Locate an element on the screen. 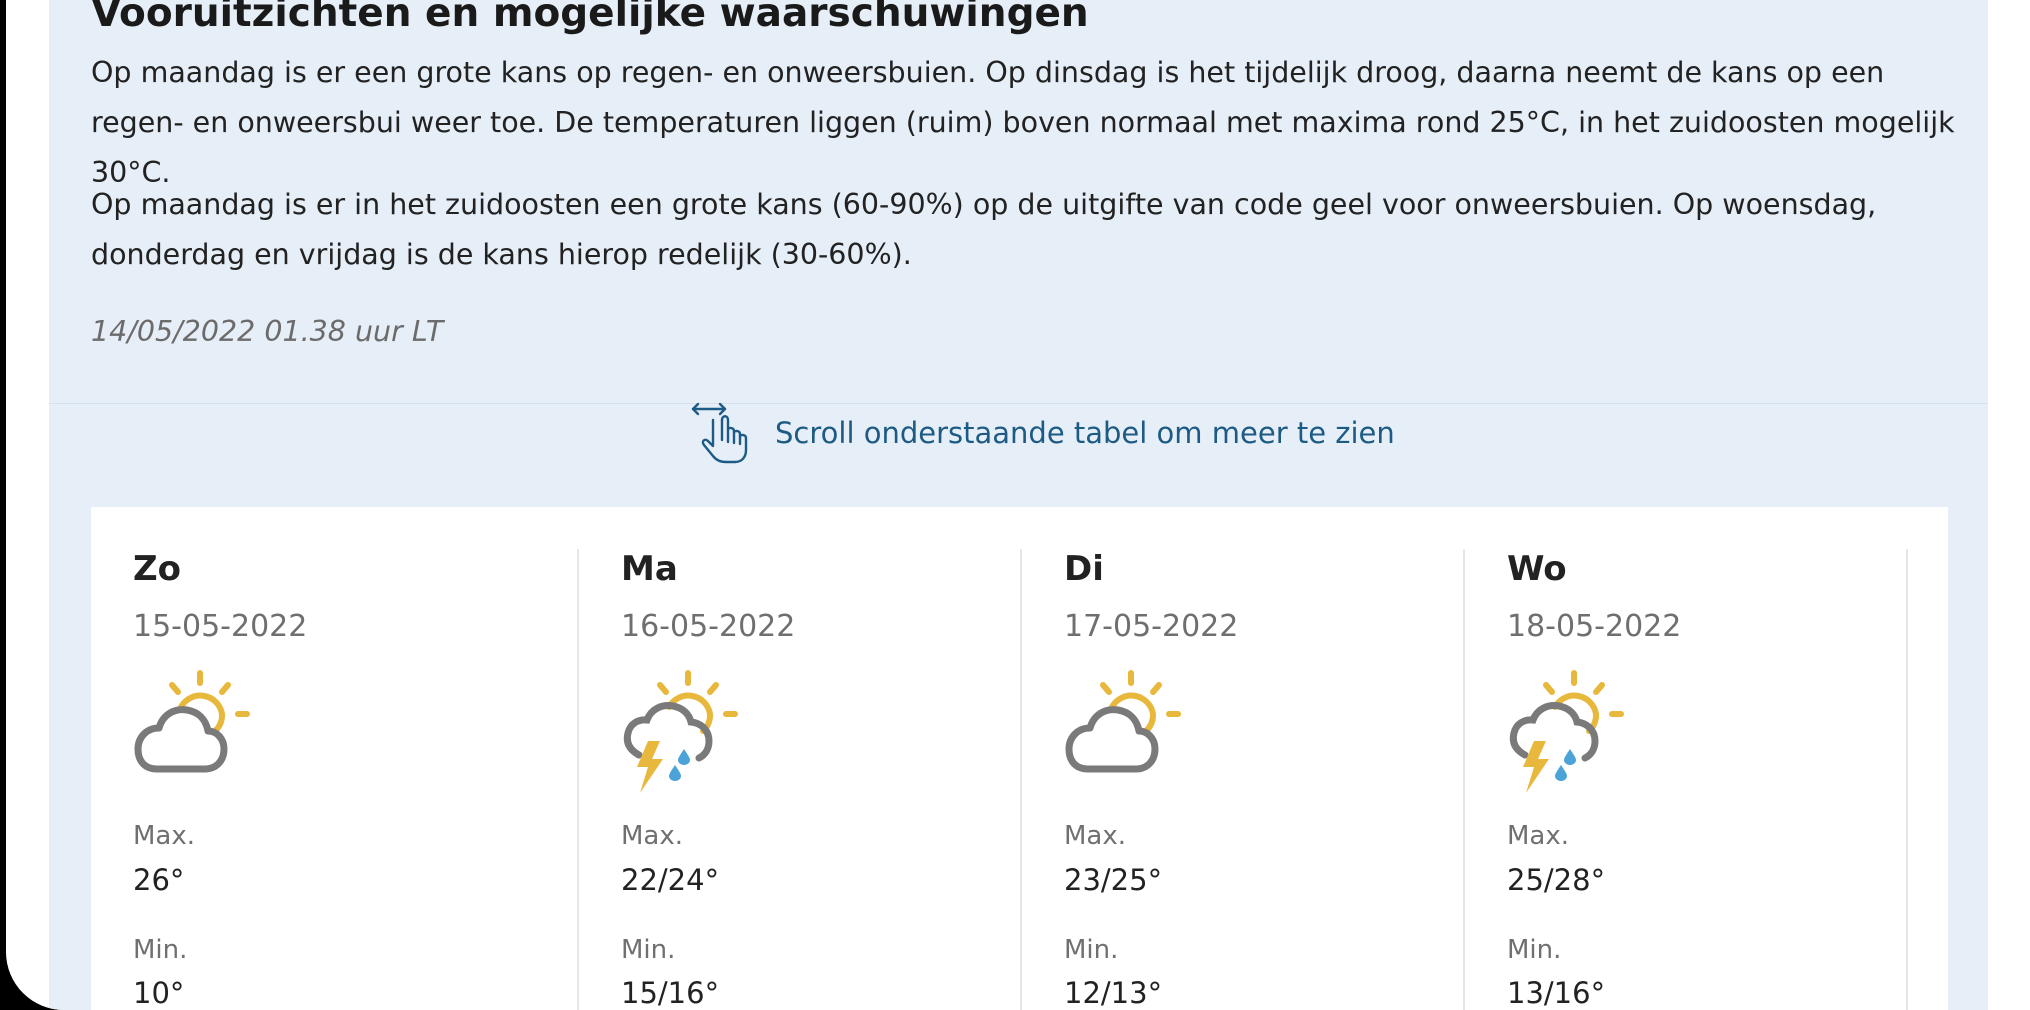 Image resolution: width=2030 pixels, height=1010 pixels. scroll-hand-icon is located at coordinates (724, 433).